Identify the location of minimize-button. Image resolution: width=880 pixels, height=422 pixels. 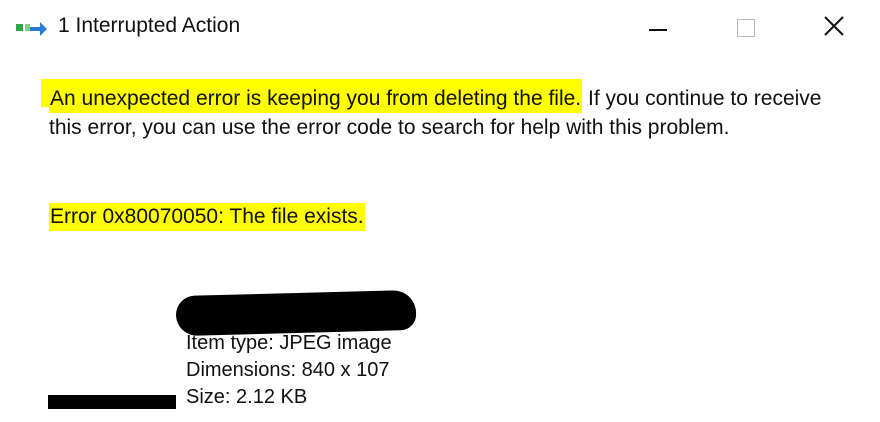
(658, 28).